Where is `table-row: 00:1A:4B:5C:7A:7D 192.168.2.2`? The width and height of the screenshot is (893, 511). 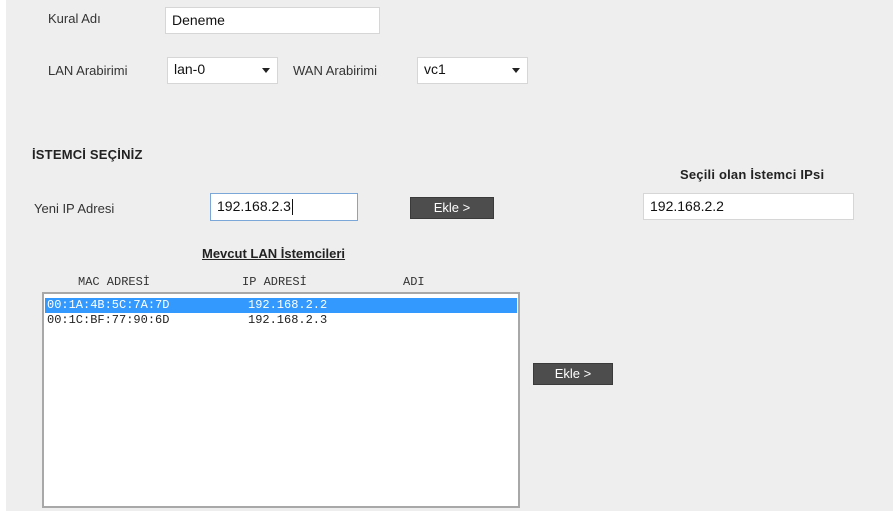
table-row: 00:1A:4B:5C:7A:7D 192.168.2.2 is located at coordinates (281, 305).